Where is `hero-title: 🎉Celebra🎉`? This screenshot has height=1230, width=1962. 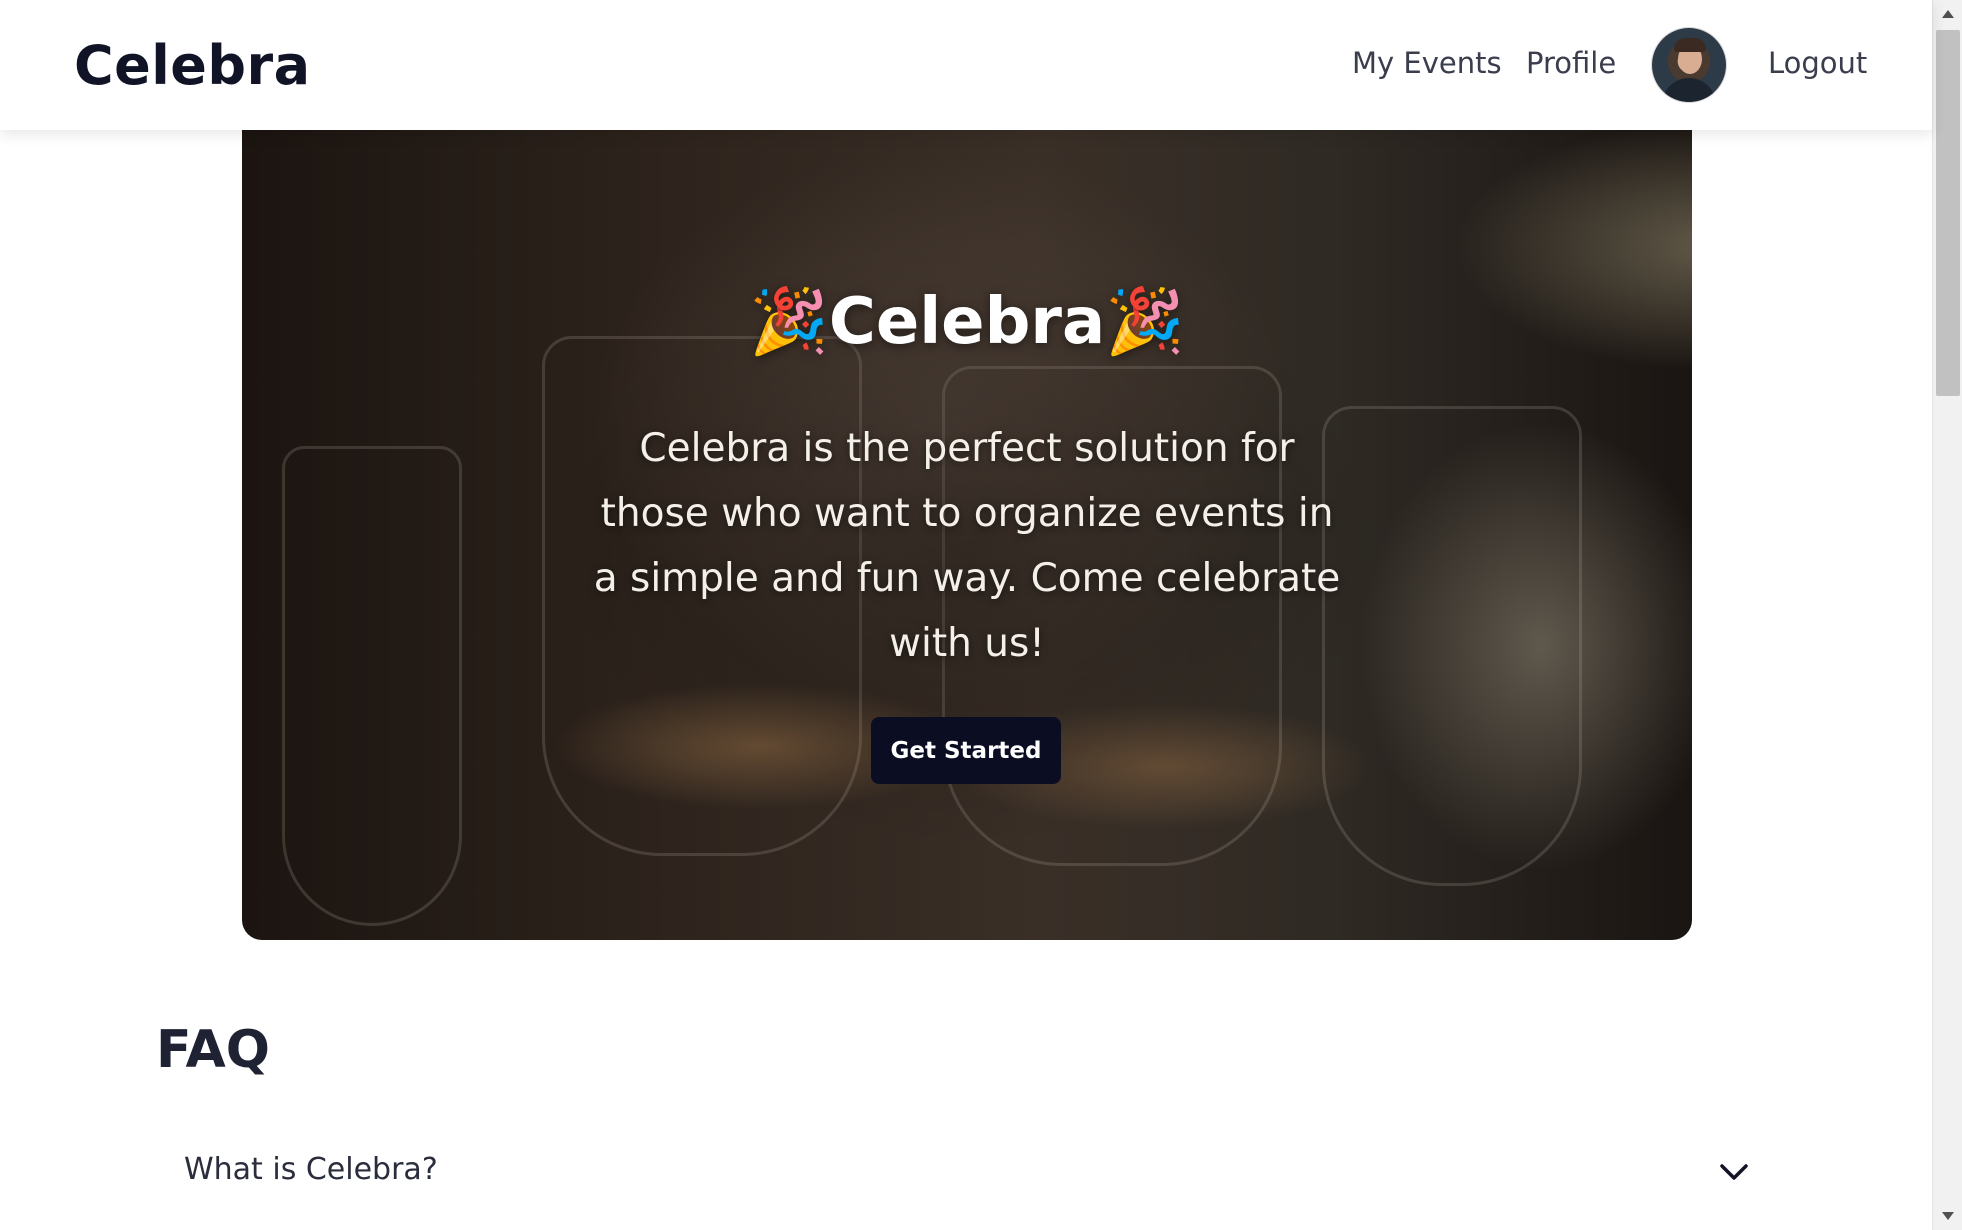
hero-title: 🎉Celebra🎉 is located at coordinates (967, 322).